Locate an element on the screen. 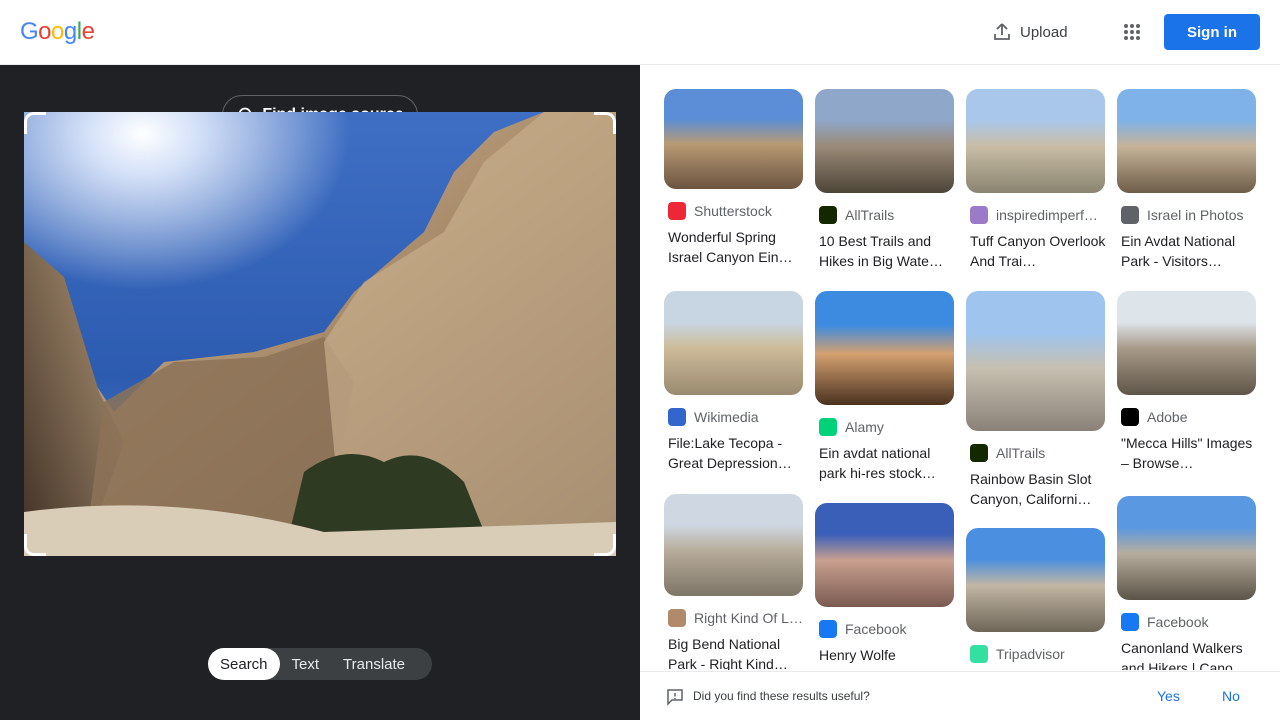  heart-icon is located at coordinates (979, 215).